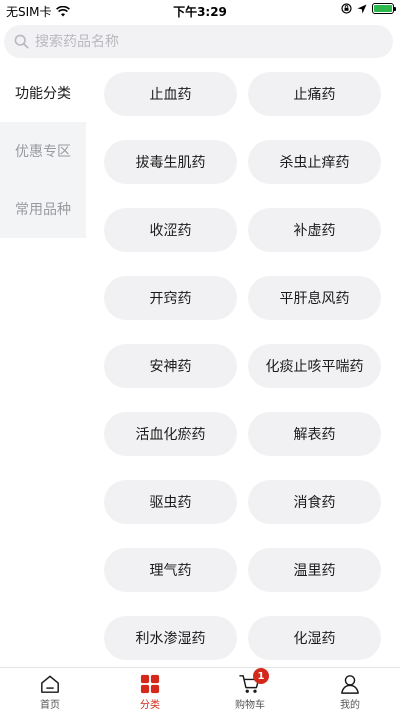  I want to click on status-right, so click(368, 8).